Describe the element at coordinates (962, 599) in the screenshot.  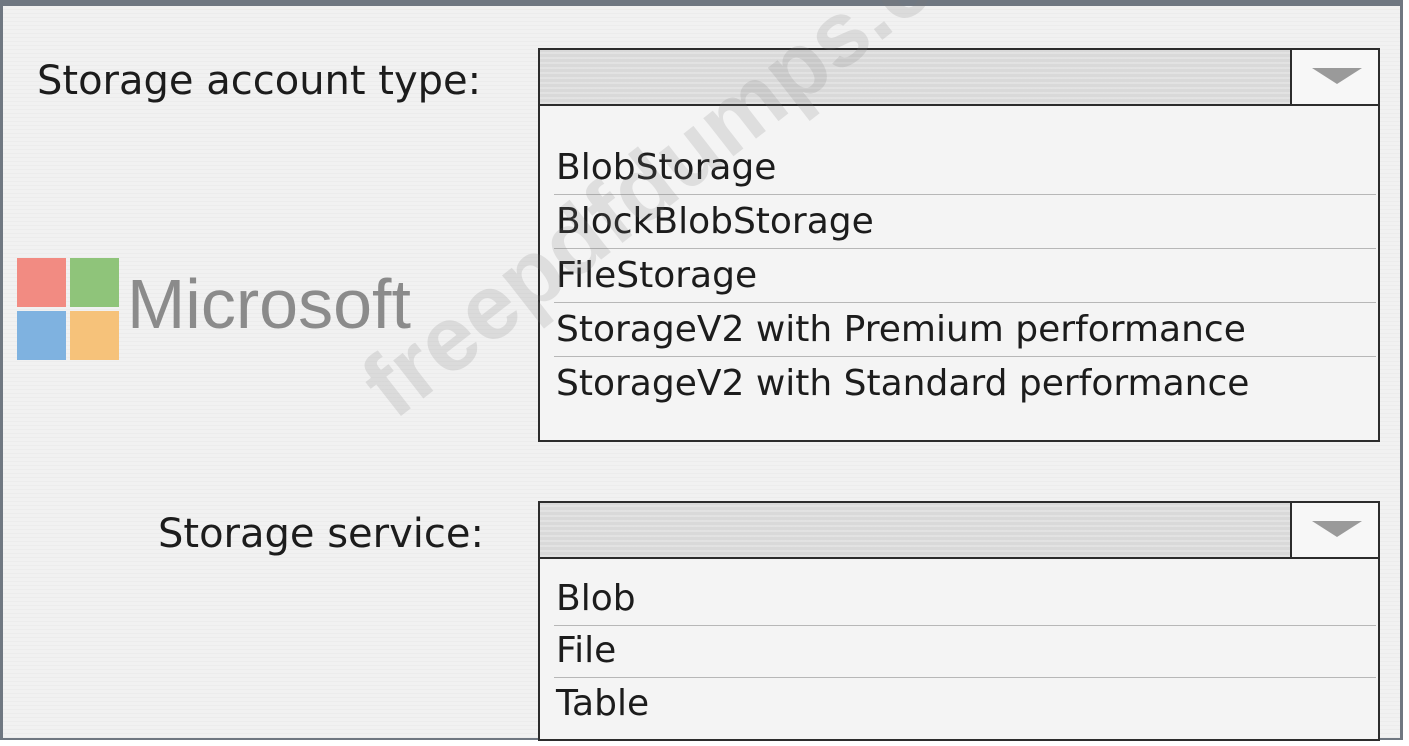
I see `option-blob: Blob` at that location.